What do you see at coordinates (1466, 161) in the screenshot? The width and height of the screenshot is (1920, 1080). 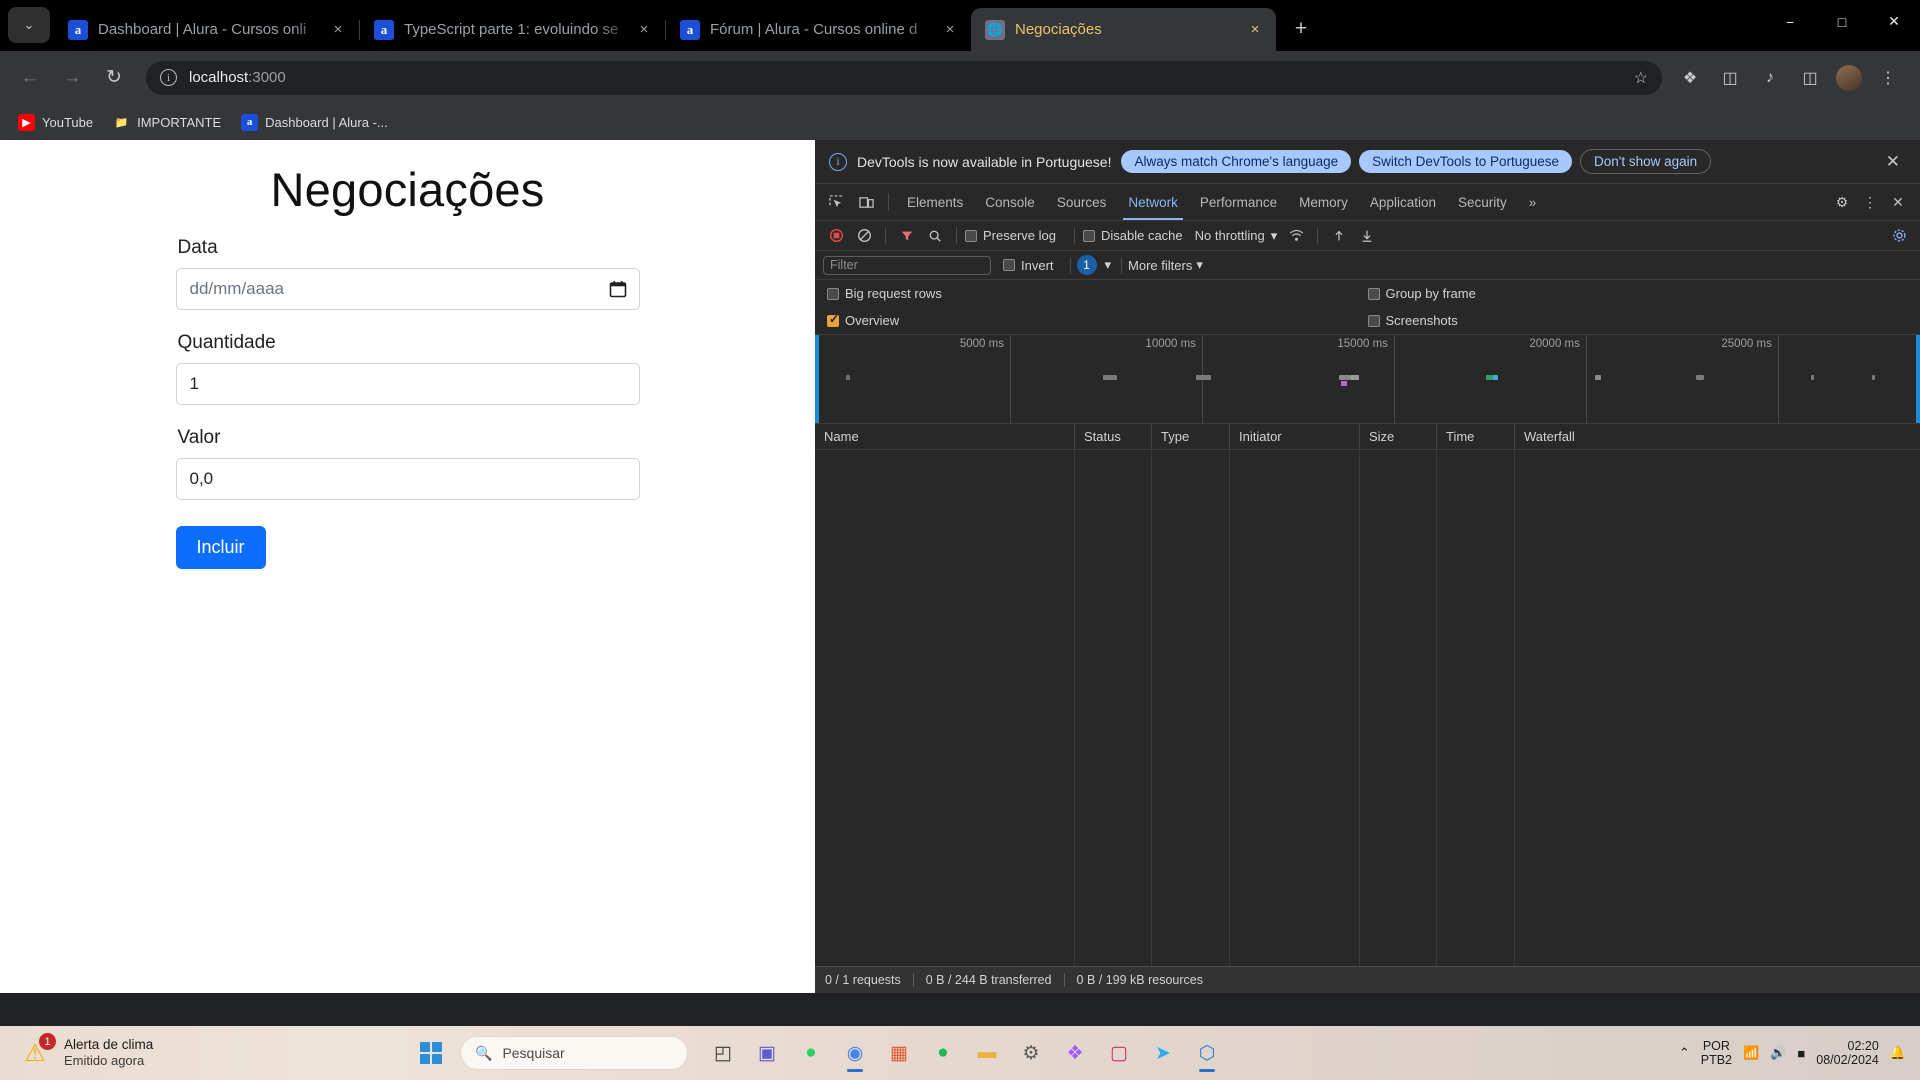 I see `switch-devtools-language-button: Switch DevTools to Portuguese` at bounding box center [1466, 161].